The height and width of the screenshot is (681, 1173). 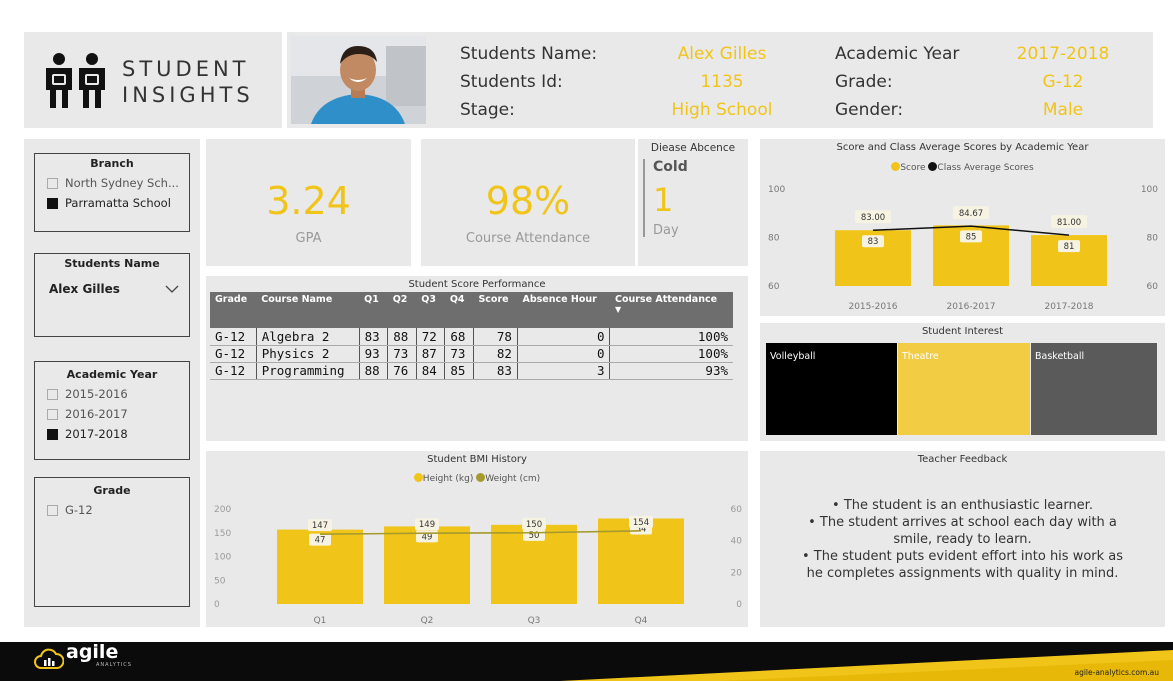 I want to click on feedback-line: smile, ready to learn., so click(x=962, y=539).